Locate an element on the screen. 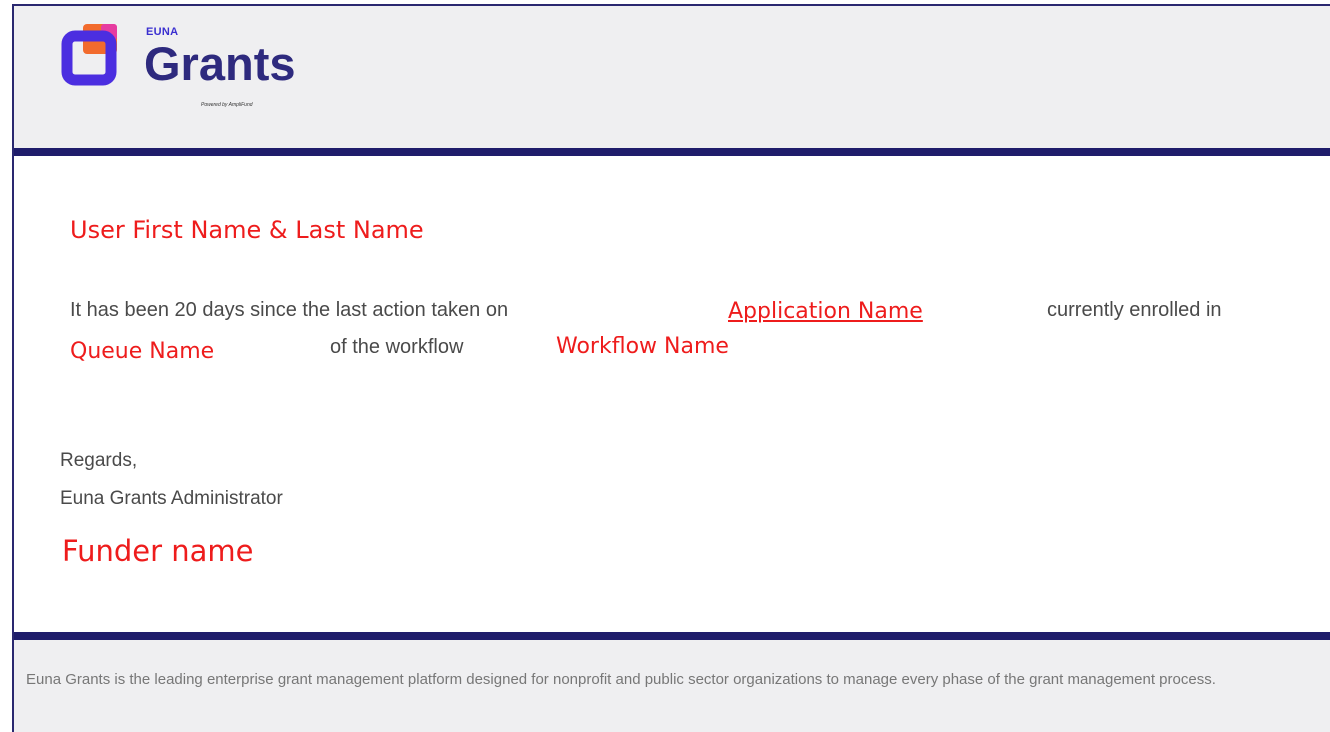 The width and height of the screenshot is (1330, 732). footer-divider is located at coordinates (672, 636).